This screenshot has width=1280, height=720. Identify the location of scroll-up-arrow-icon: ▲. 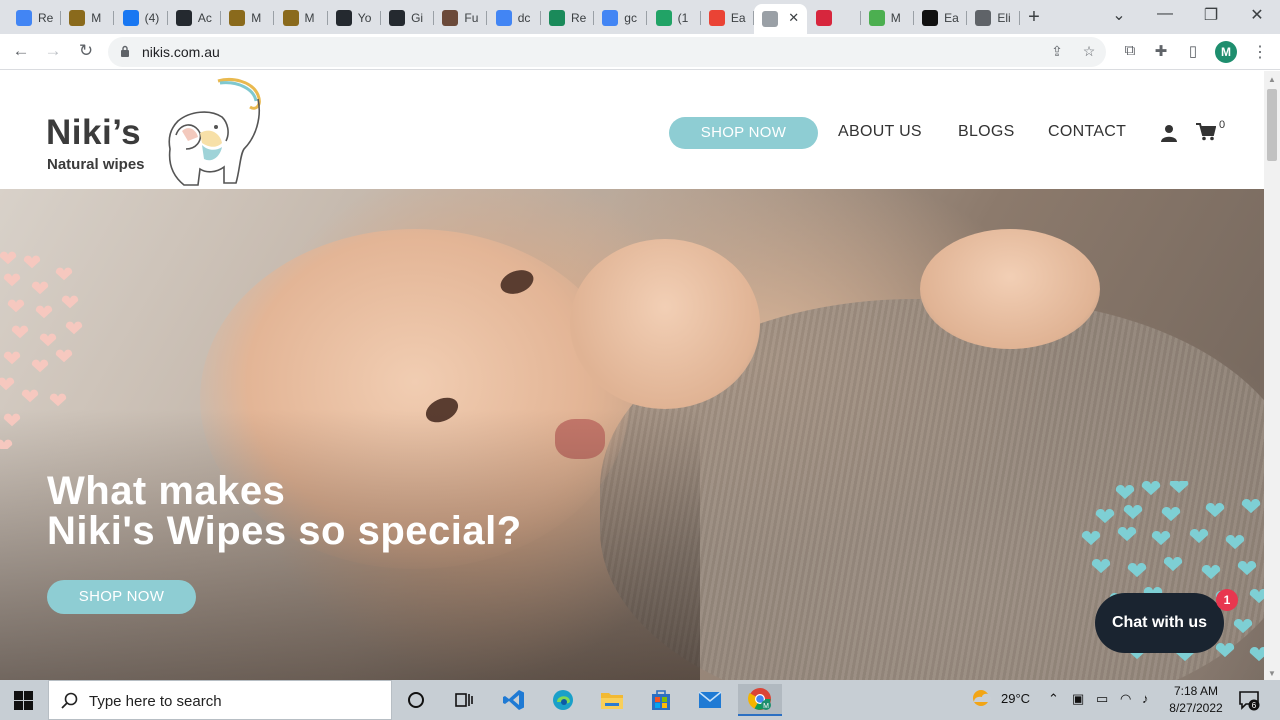
(1272, 79).